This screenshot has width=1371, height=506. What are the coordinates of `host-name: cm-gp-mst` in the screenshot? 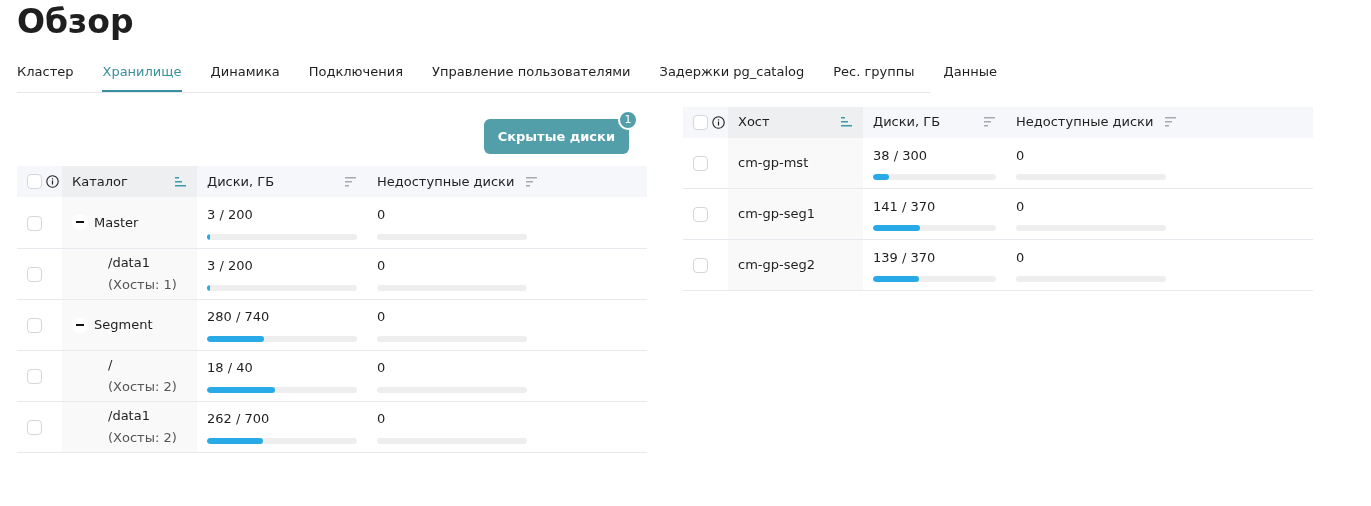 It's located at (773, 163).